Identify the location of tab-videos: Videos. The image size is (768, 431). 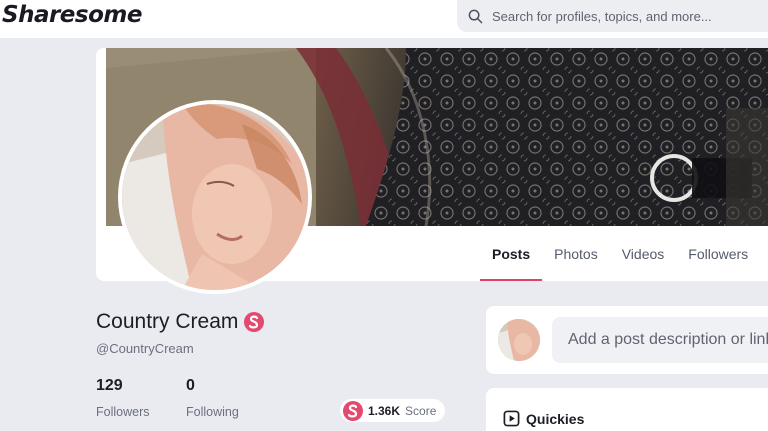
(643, 253).